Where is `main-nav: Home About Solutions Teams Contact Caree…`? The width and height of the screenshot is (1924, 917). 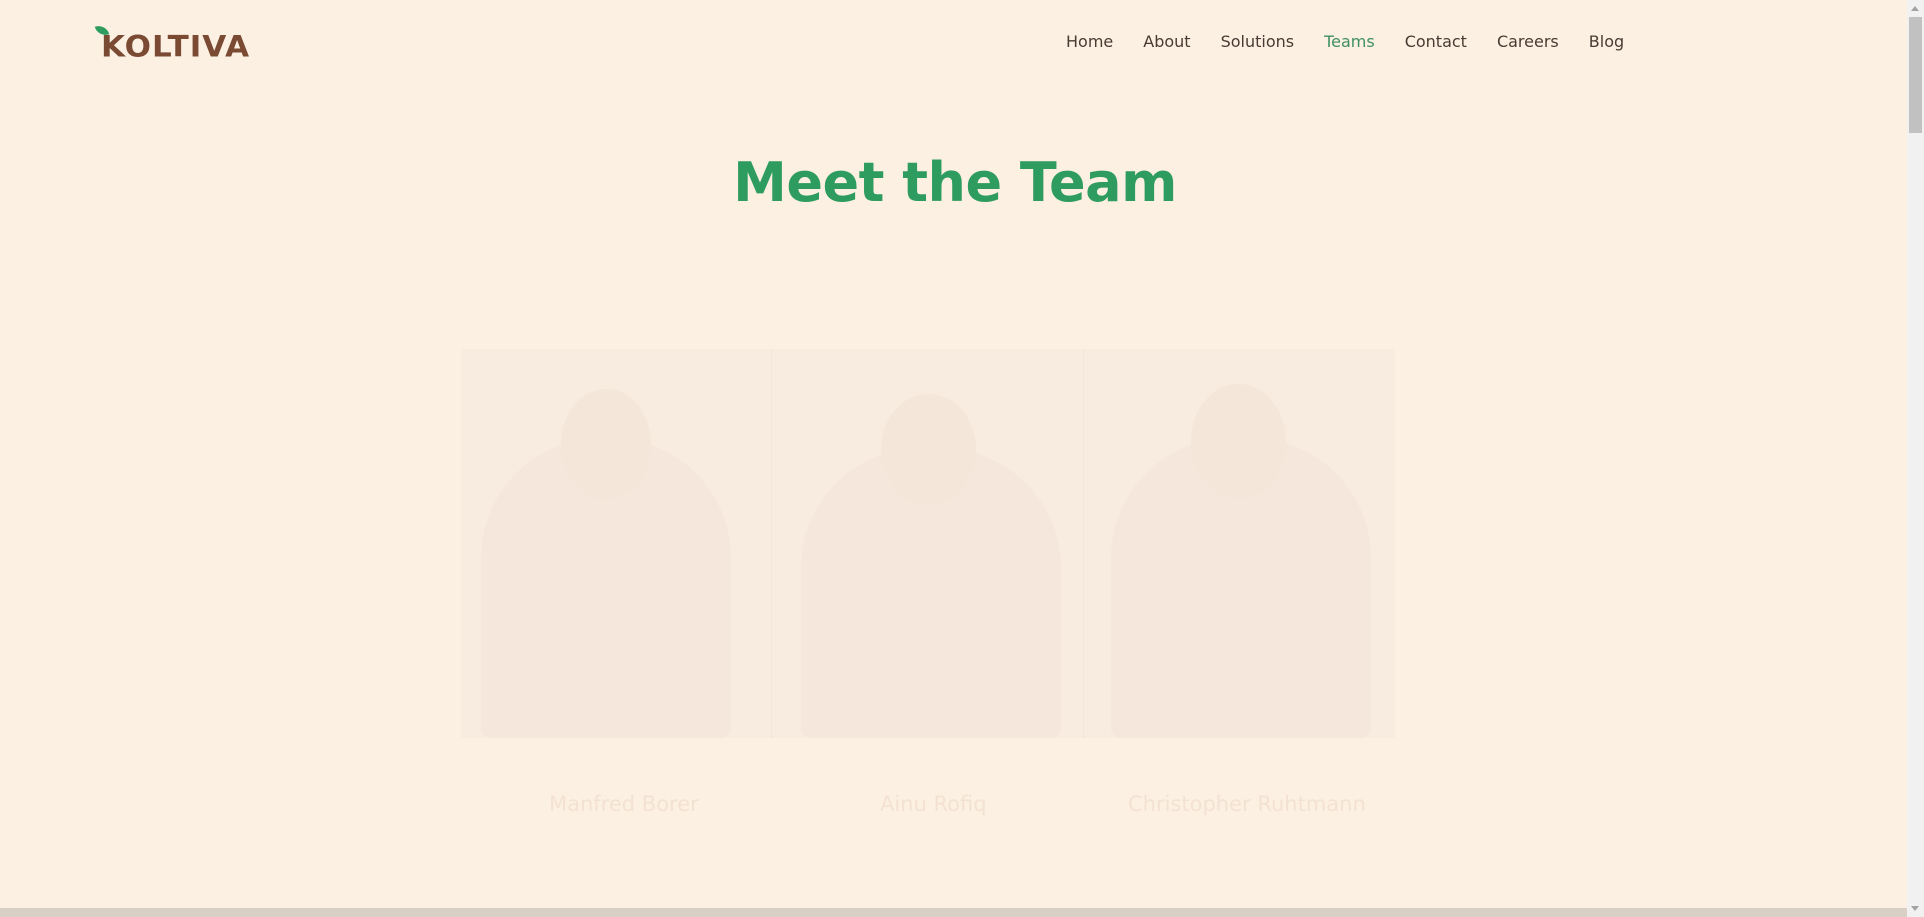
main-nav: Home About Solutions Teams Contact Caree… is located at coordinates (1345, 42).